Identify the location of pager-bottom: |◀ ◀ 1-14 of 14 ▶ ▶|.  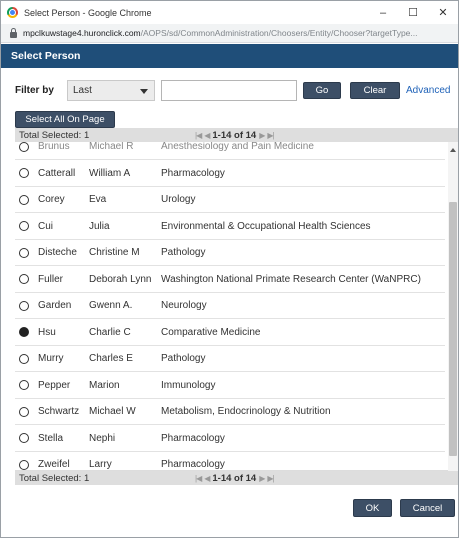
(235, 478).